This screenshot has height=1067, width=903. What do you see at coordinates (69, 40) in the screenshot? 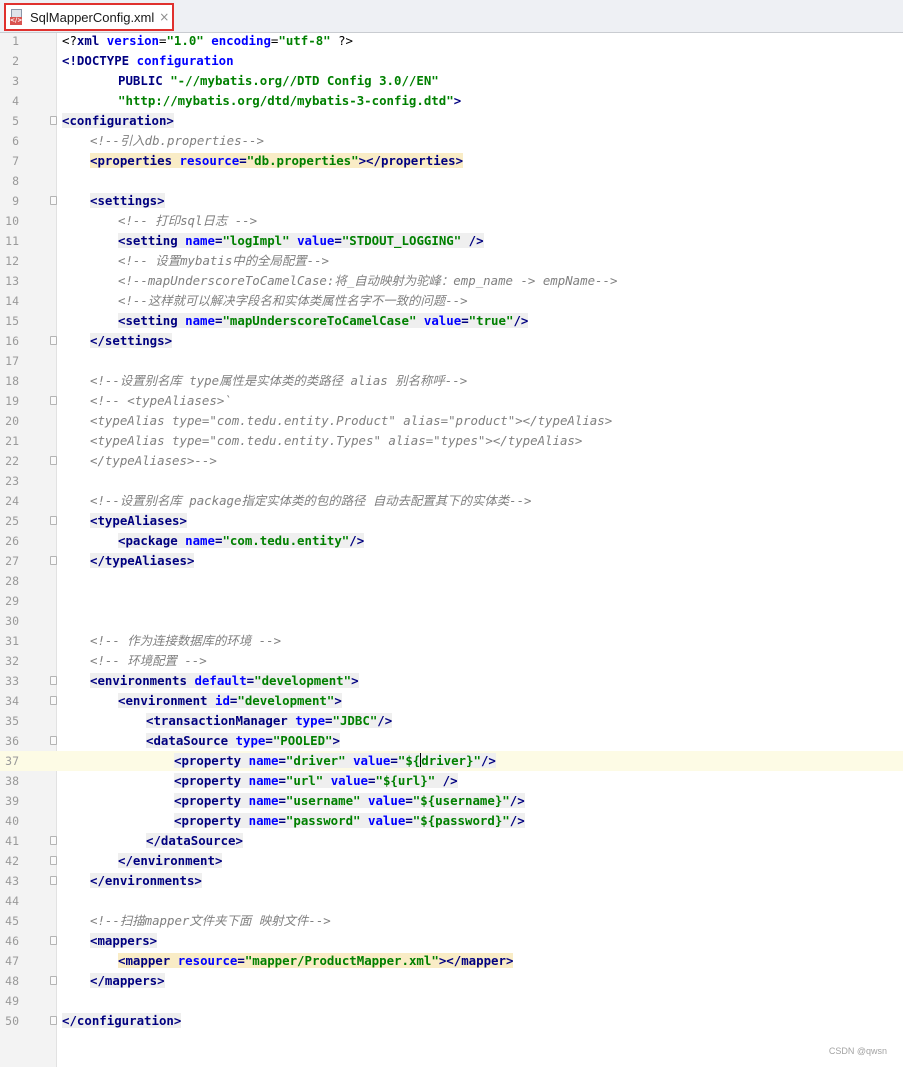
I see `code-token: <?` at bounding box center [69, 40].